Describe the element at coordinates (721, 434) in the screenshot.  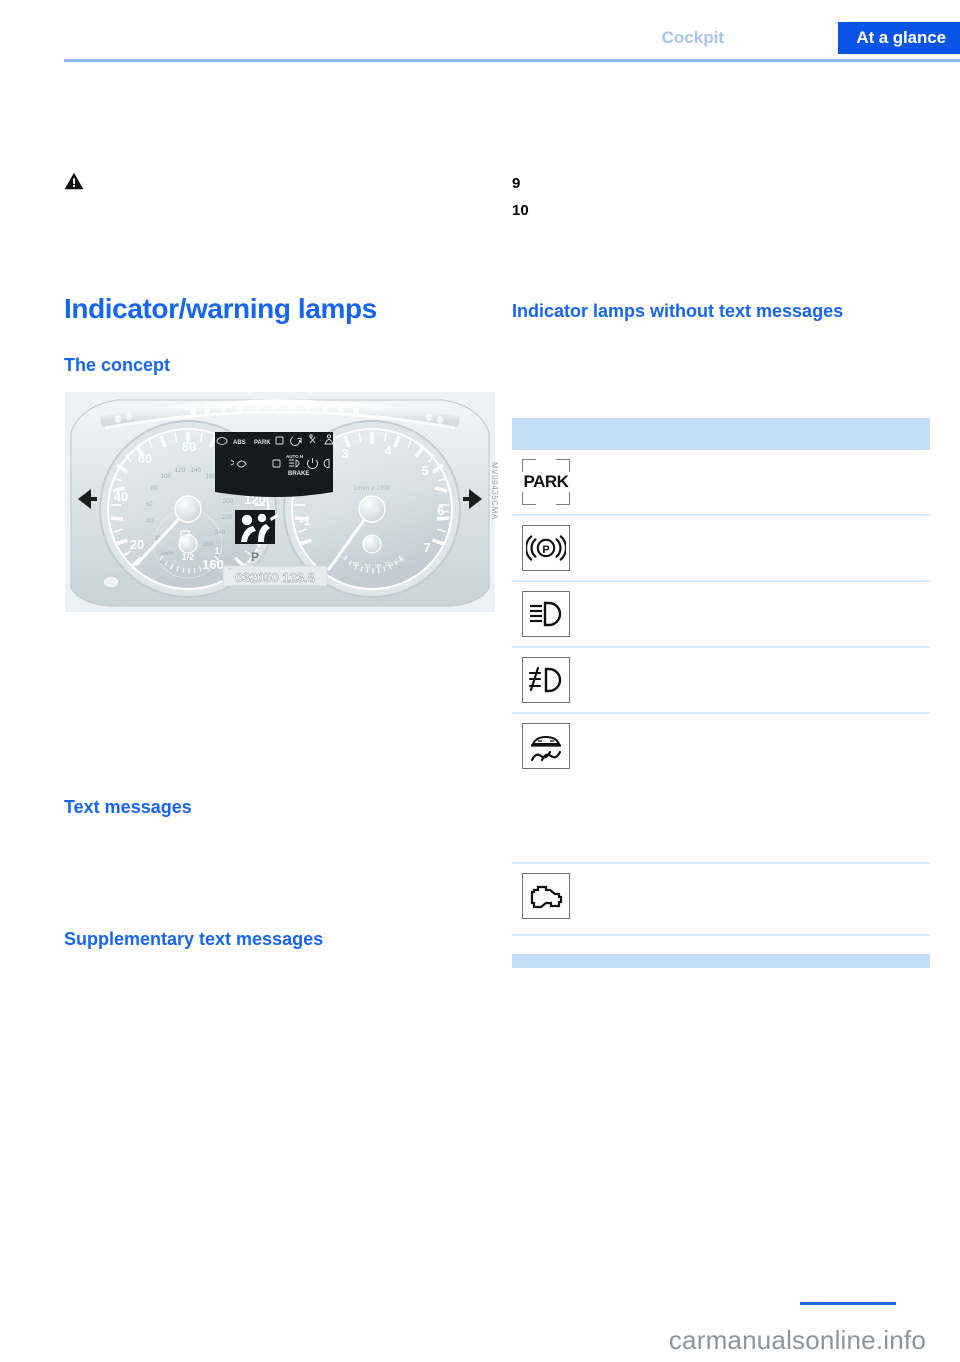
I see `table-header-bar` at that location.